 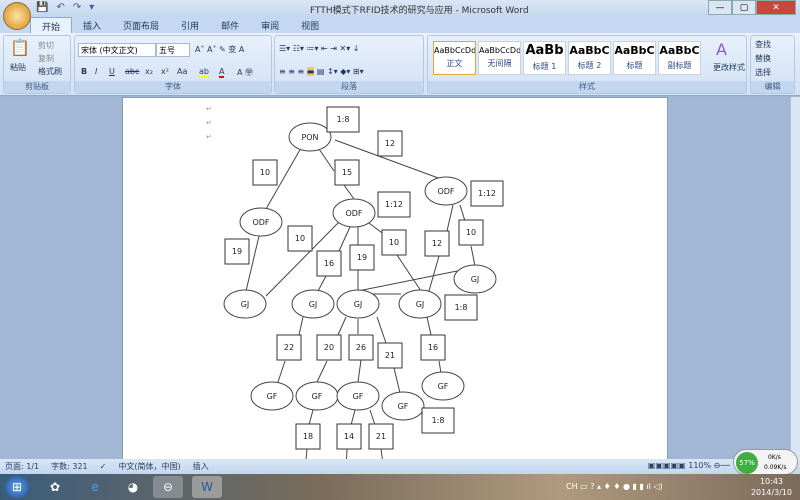 I want to click on quick-access-toolbar: 💾 ↶ ↷ ▾, so click(x=65, y=7).